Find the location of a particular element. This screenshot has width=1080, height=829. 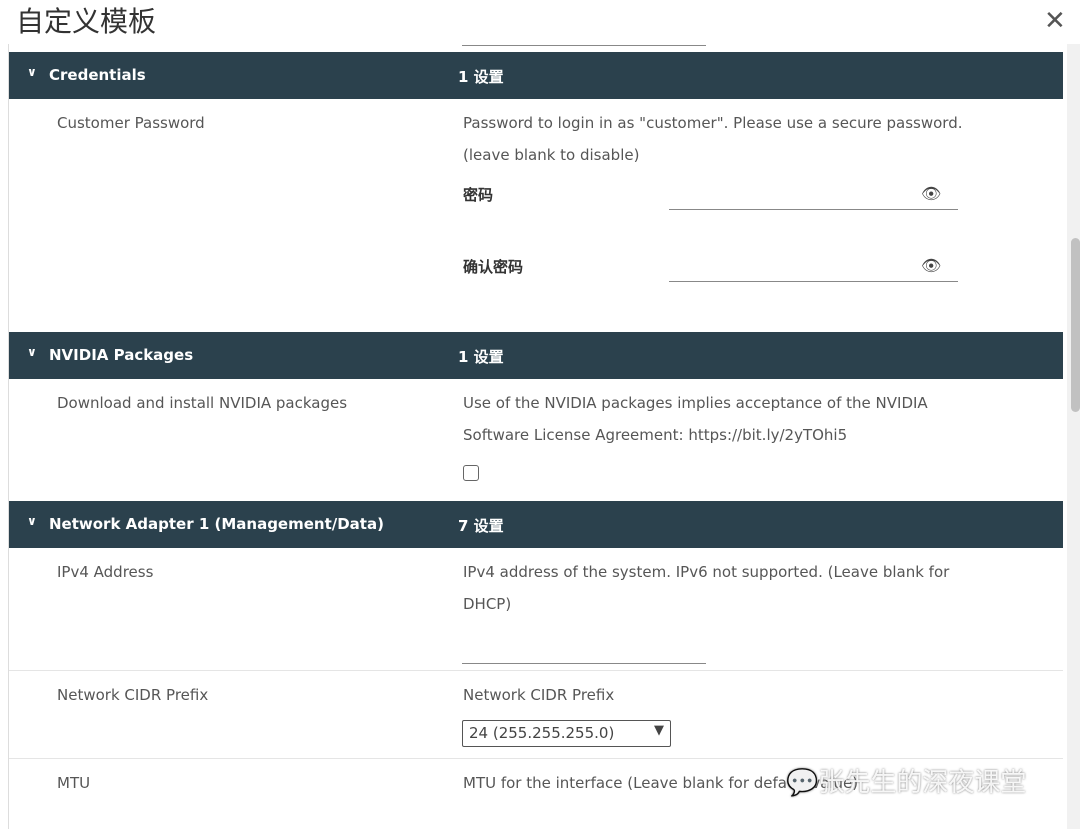

section-name: NVIDIA Packages is located at coordinates (121, 355).